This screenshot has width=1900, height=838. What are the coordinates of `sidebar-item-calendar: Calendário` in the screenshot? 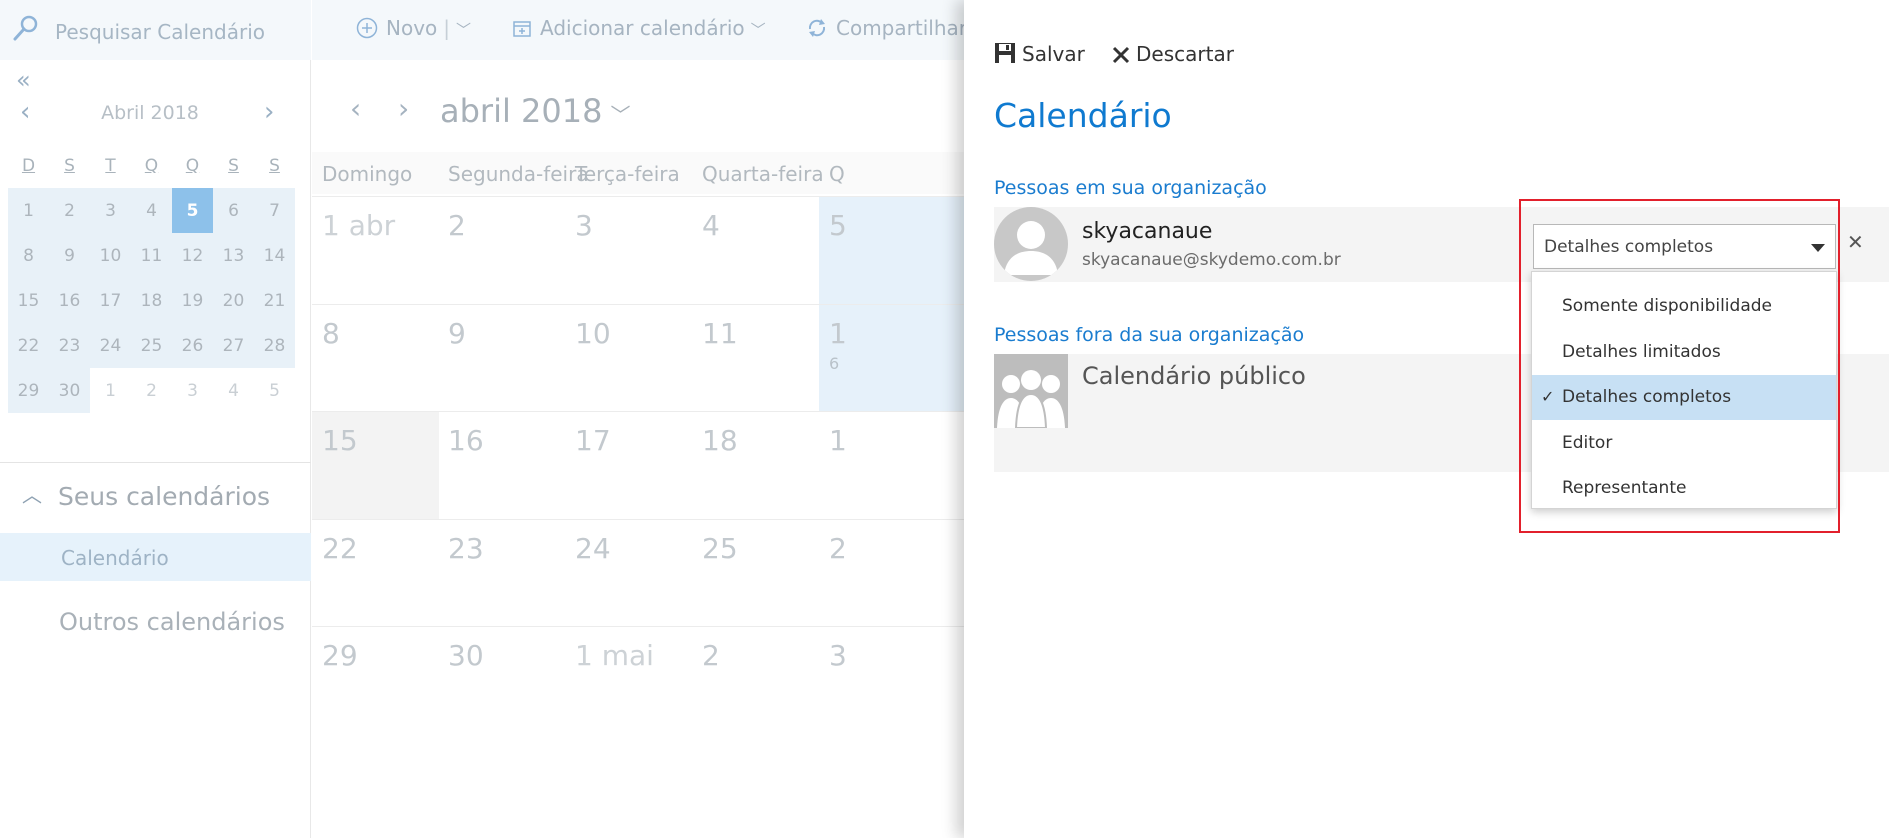 It's located at (155, 557).